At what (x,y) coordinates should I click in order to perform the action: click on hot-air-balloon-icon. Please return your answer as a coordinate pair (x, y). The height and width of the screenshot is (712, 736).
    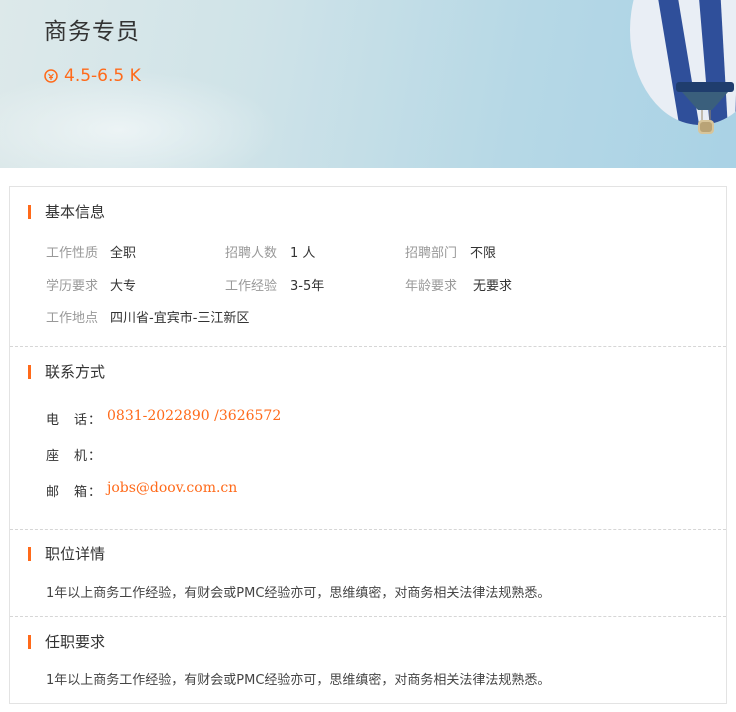
    Looking at the image, I should click on (683, 67).